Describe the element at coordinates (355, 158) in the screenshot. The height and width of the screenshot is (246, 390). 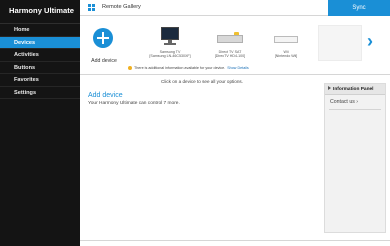
I see `information-panel: Information Panel Contact us ›` at that location.